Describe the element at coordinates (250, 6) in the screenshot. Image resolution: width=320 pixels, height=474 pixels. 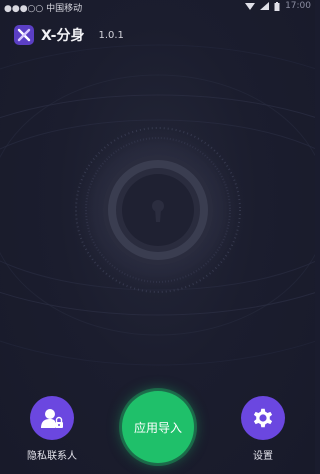
I see `wifi-icon` at that location.